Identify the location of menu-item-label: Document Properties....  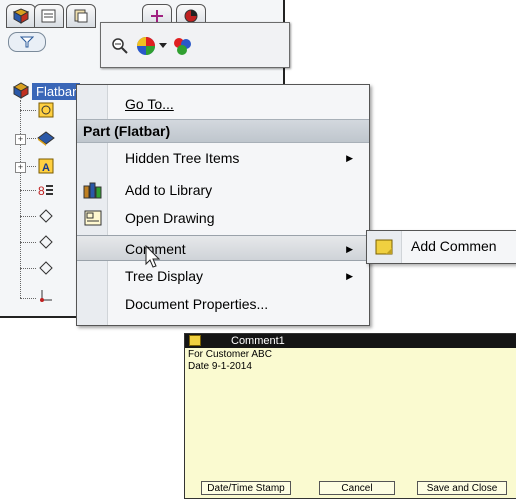
(197, 304).